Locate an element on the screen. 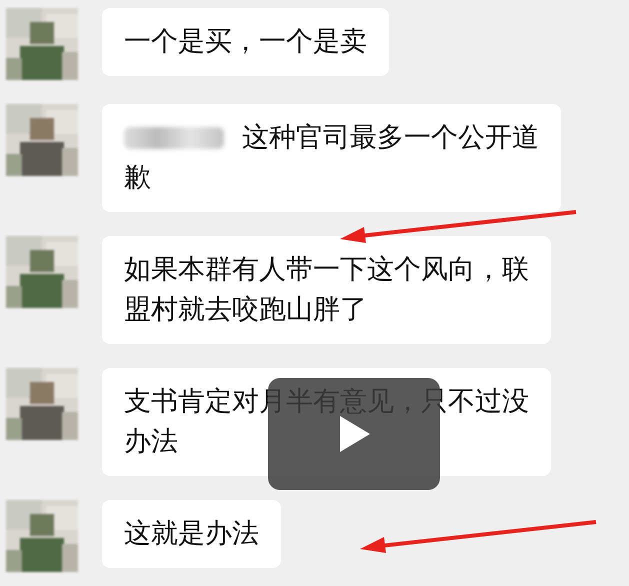  message-text: 歉 is located at coordinates (137, 178).